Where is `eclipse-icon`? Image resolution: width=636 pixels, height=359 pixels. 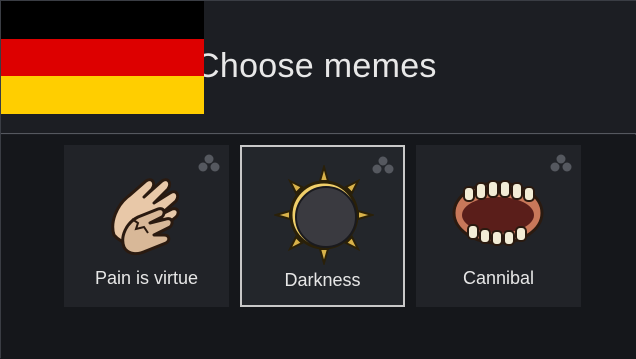
eclipse-icon is located at coordinates (324, 215).